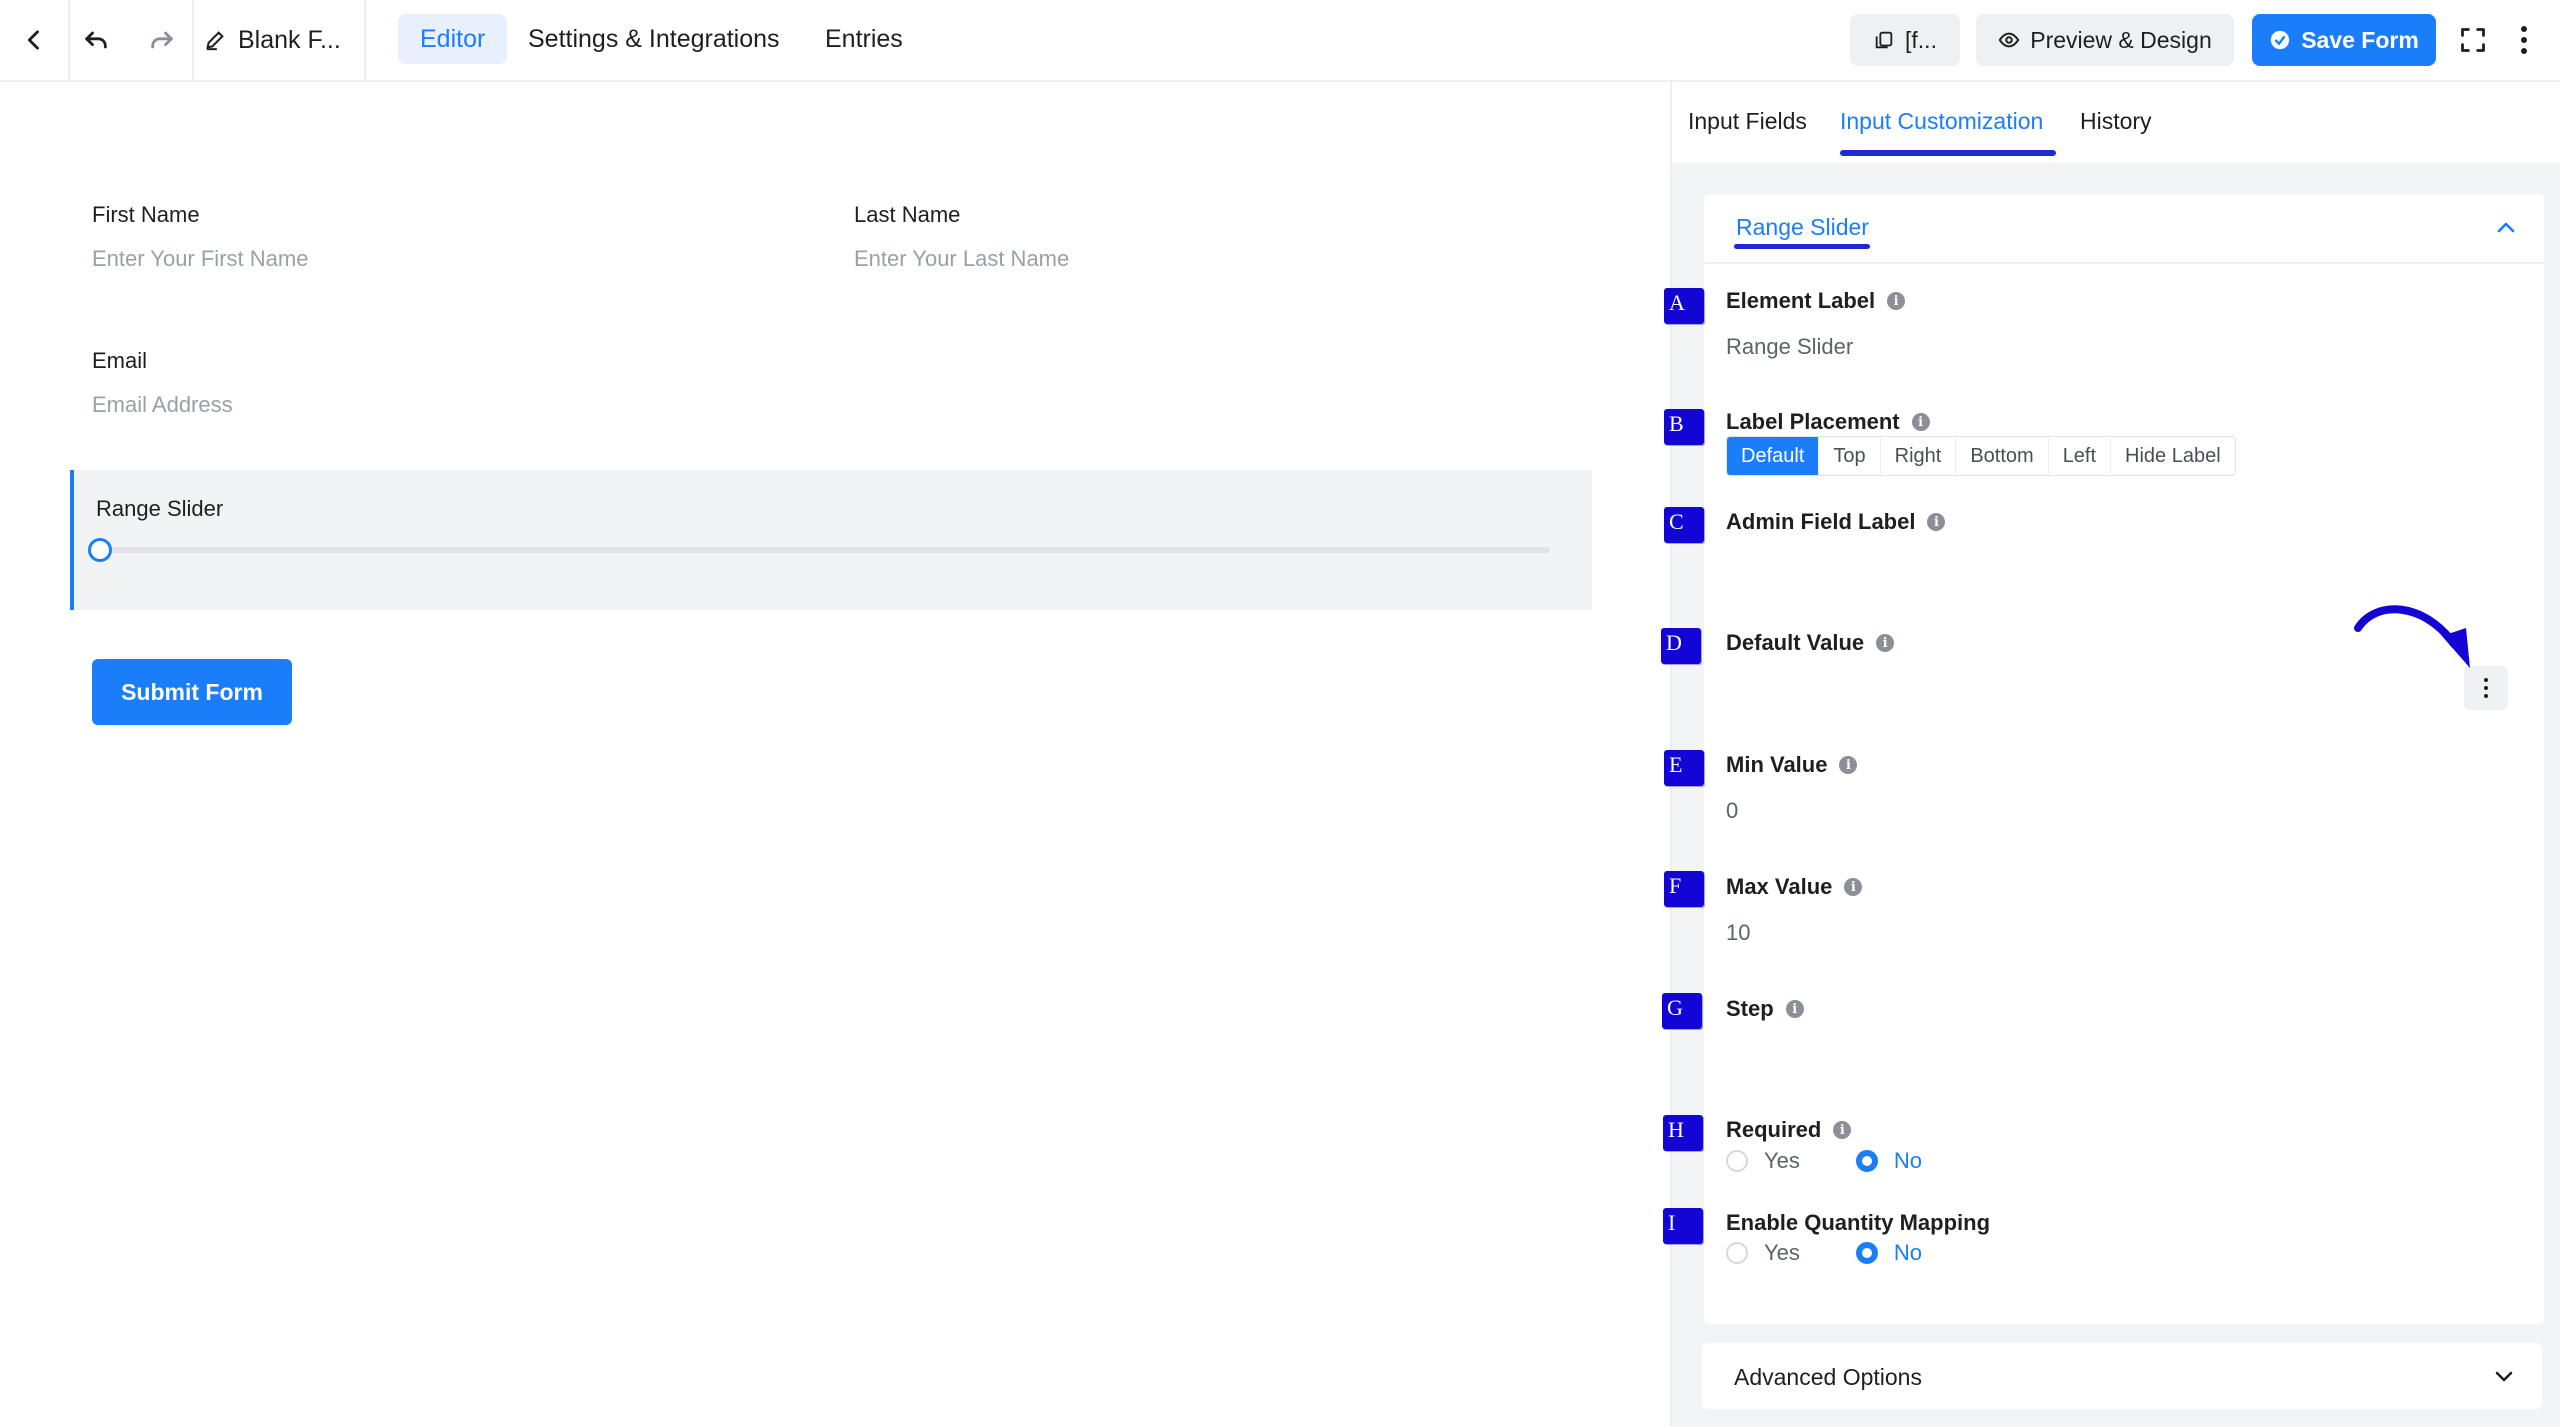 Image resolution: width=2560 pixels, height=1427 pixels. What do you see at coordinates (1866, 1253) in the screenshot?
I see `quantity-mapping-no-radio` at bounding box center [1866, 1253].